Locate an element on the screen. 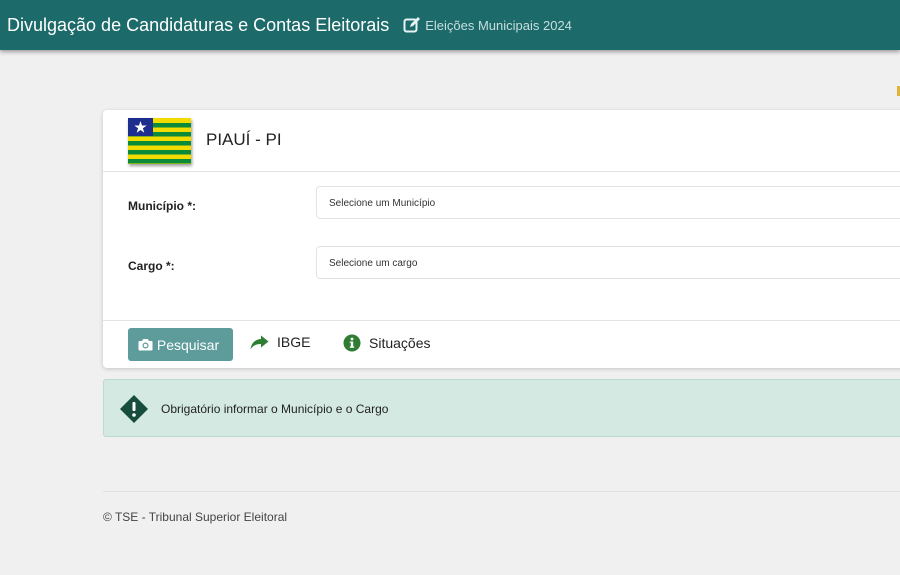  card-header: PIAUÍ - PI is located at coordinates (501, 141).